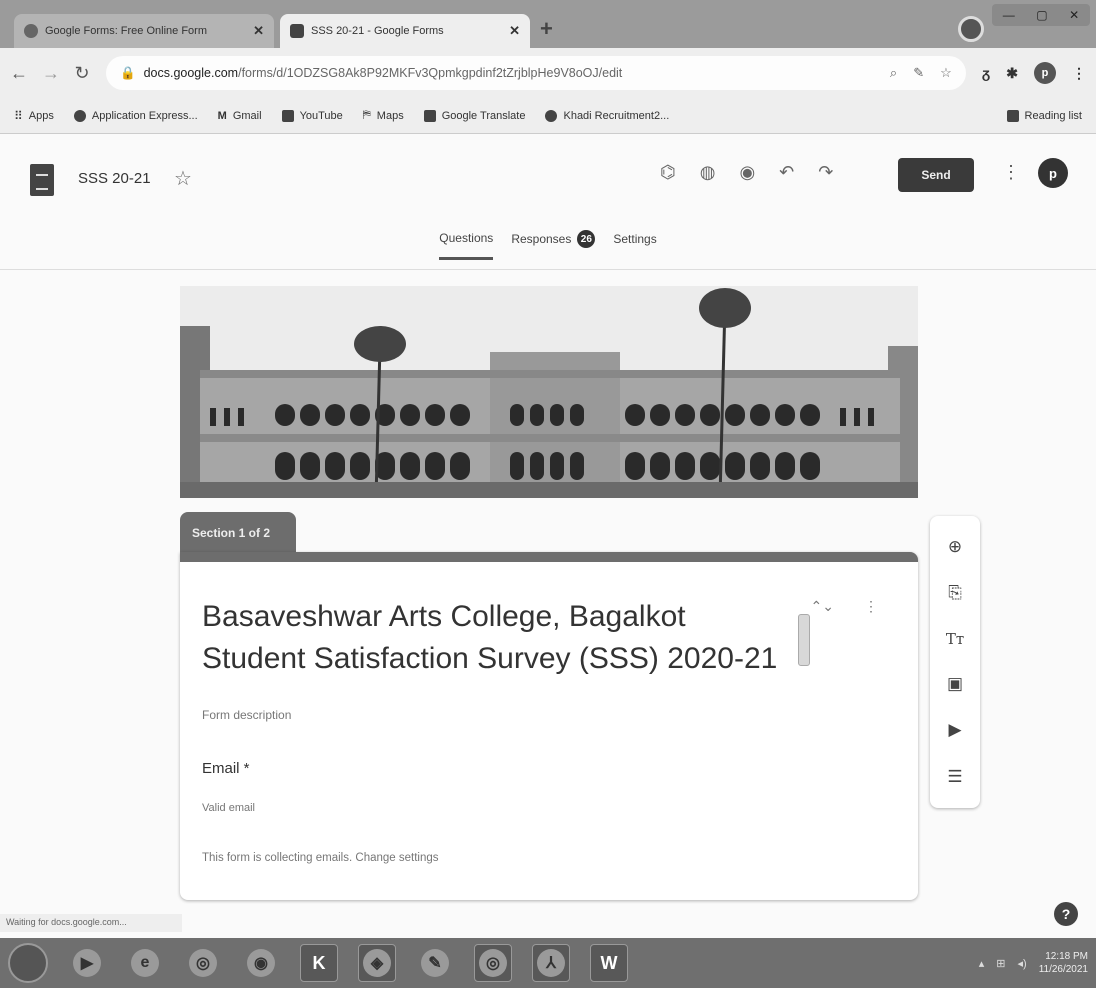  What do you see at coordinates (955, 684) in the screenshot?
I see `add-image-icon: ▣` at bounding box center [955, 684].